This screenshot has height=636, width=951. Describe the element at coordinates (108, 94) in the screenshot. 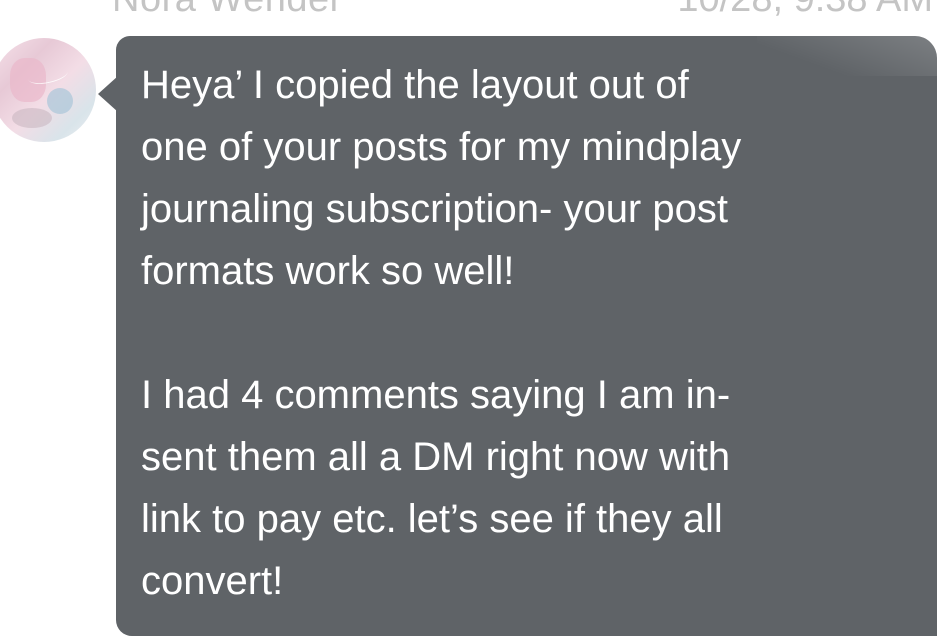

I see `message-bubble-tail` at that location.